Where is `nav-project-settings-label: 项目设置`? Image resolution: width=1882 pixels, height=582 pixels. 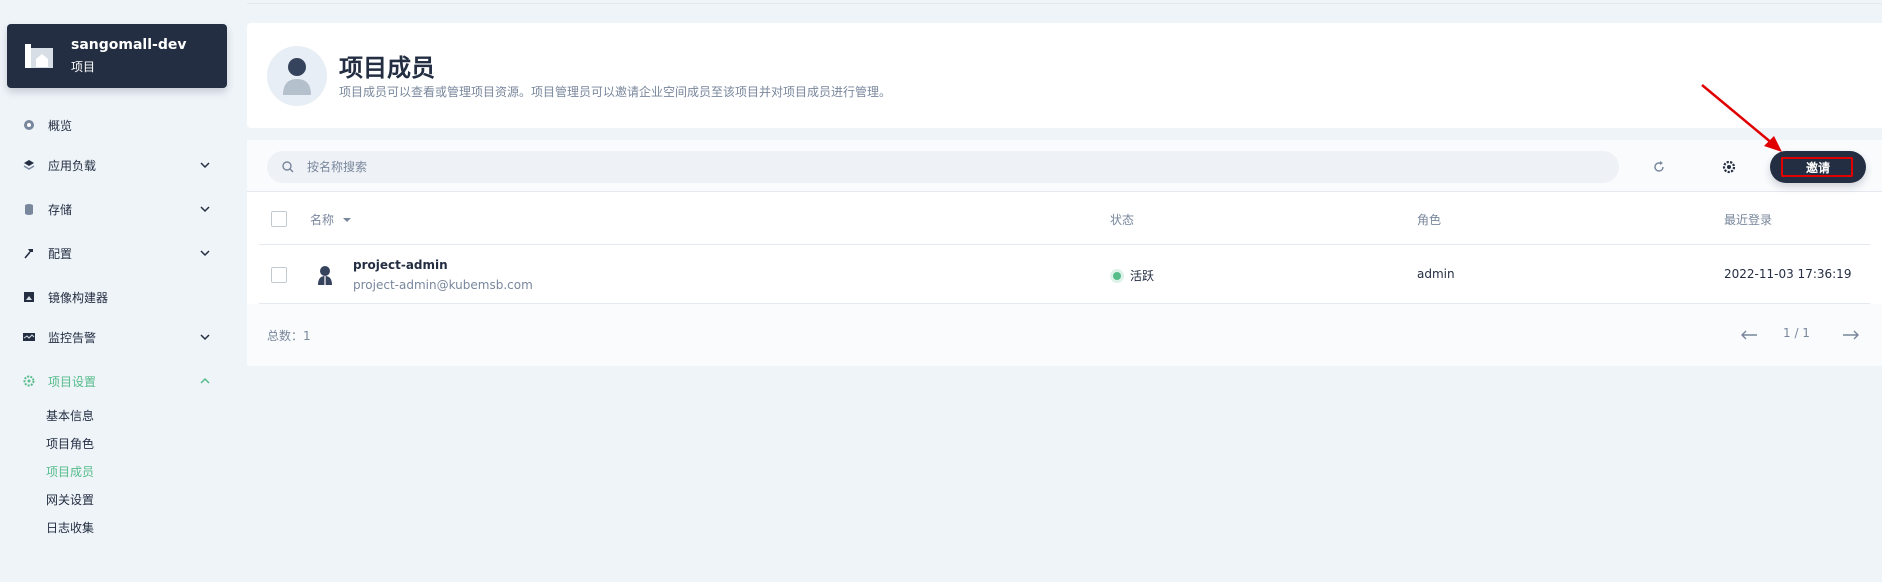
nav-project-settings-label: 项目设置 is located at coordinates (72, 381).